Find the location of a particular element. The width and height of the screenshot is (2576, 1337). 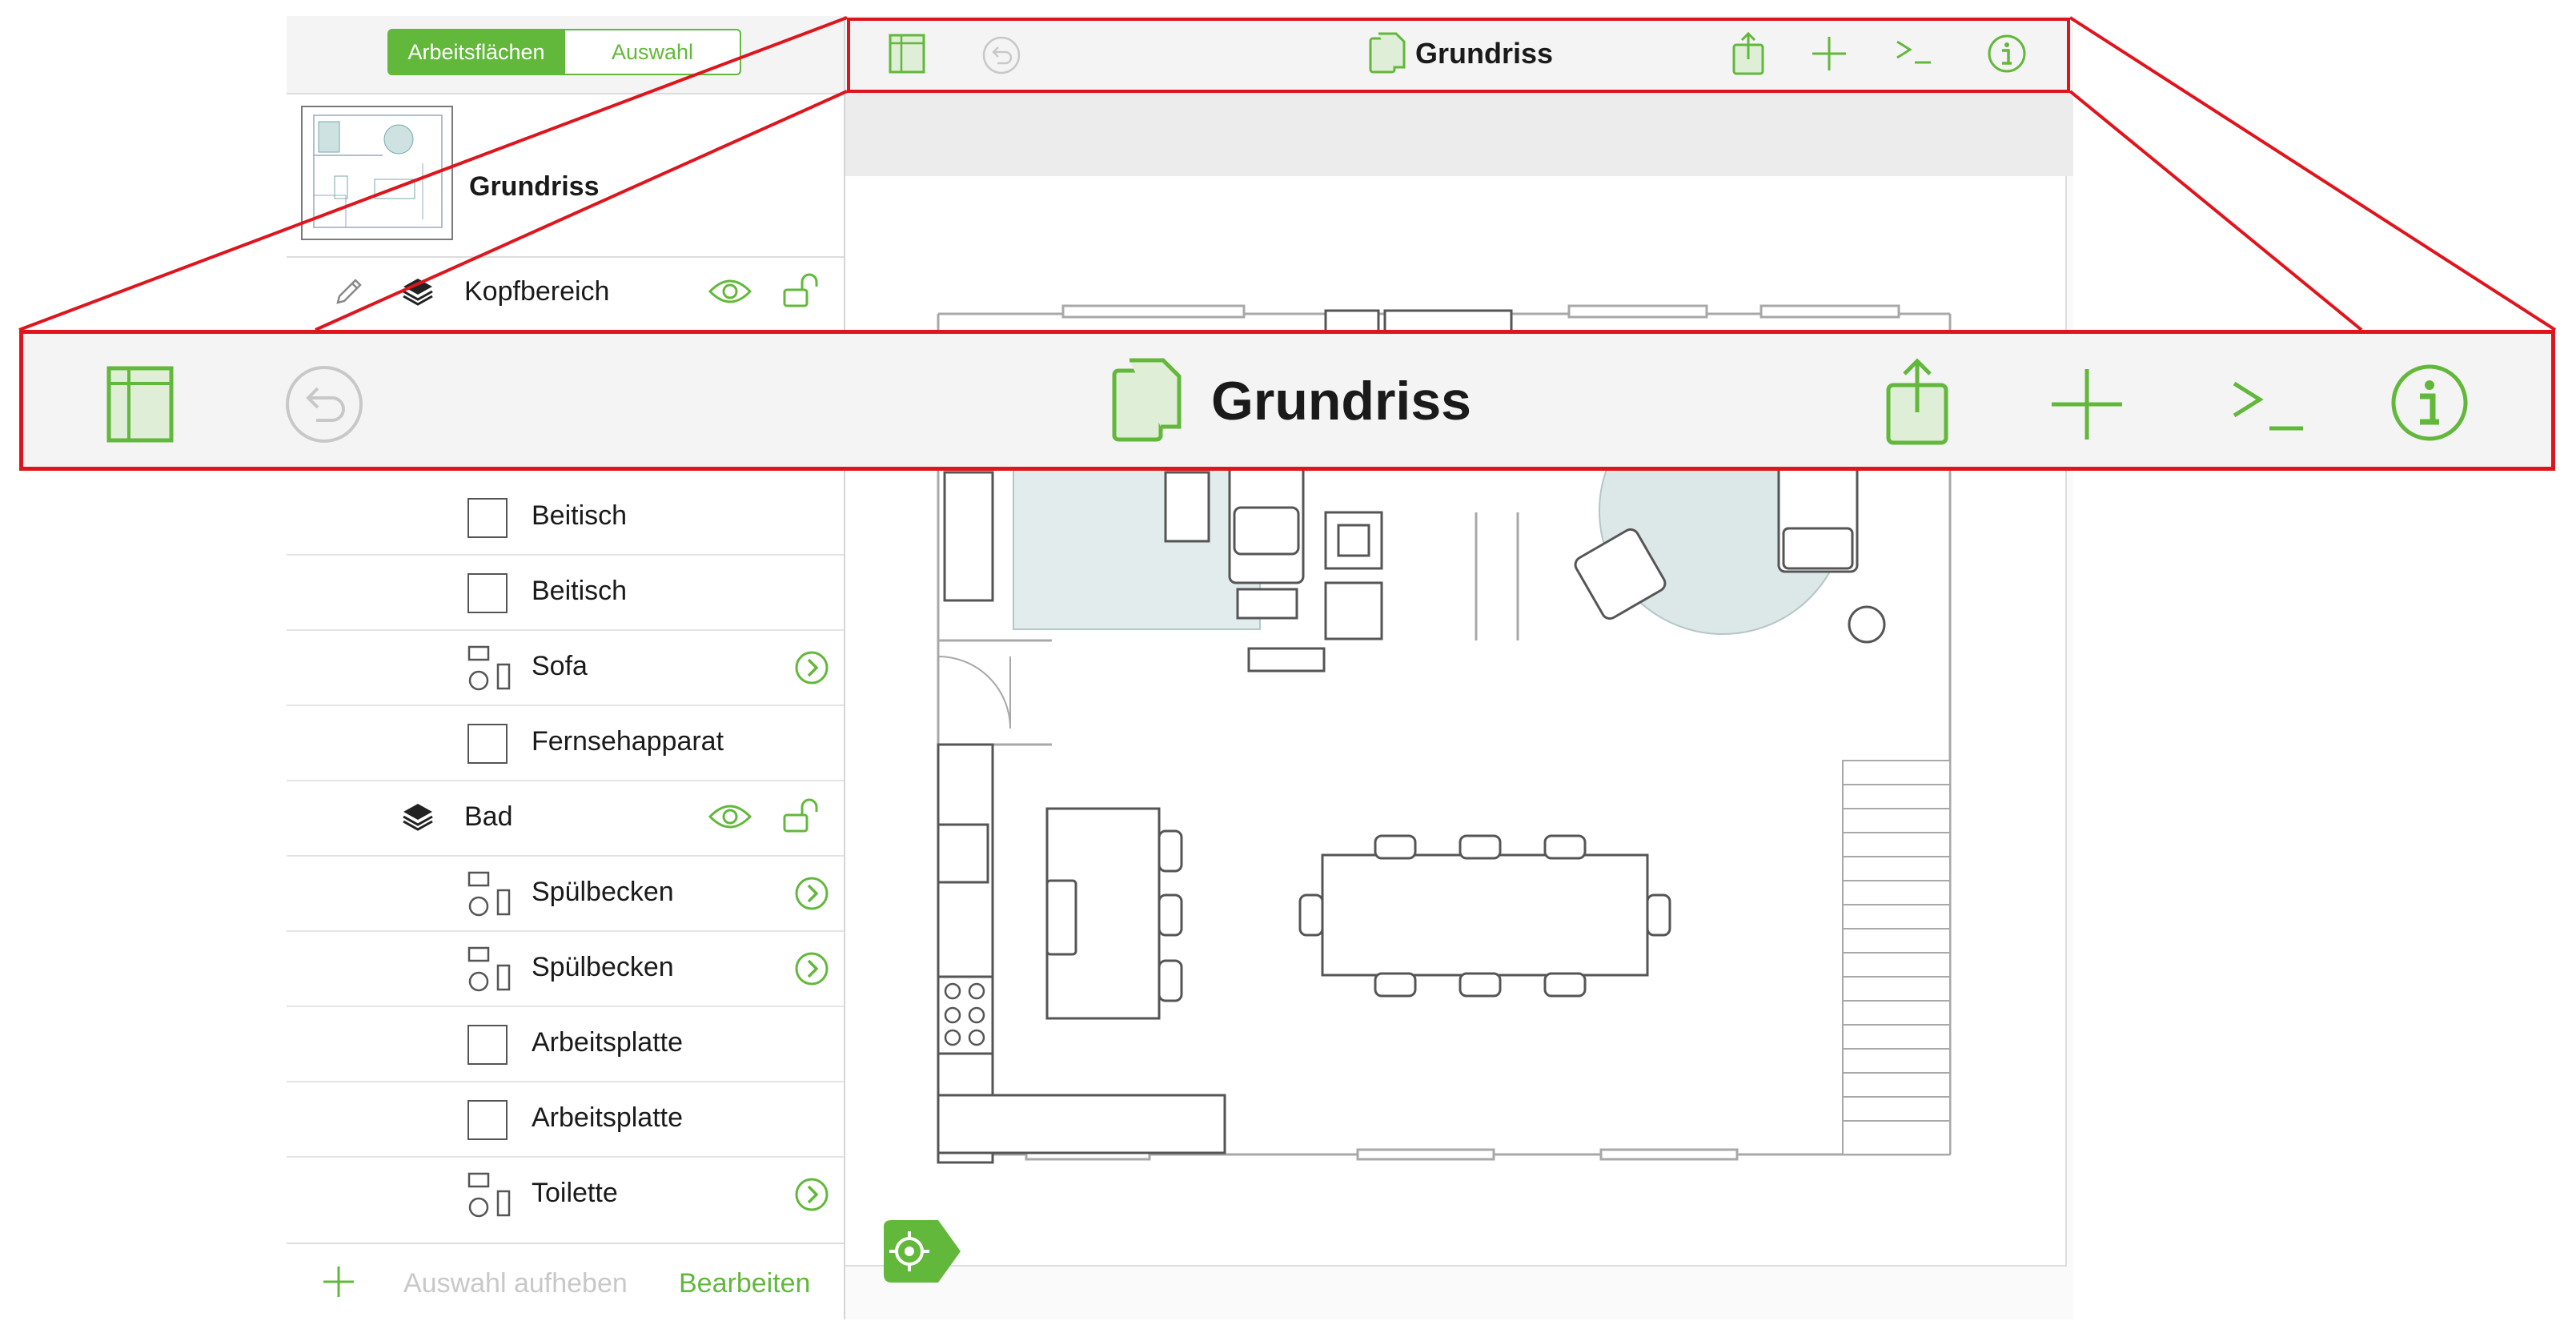

list-item: Fernsehapparat is located at coordinates (565, 743).